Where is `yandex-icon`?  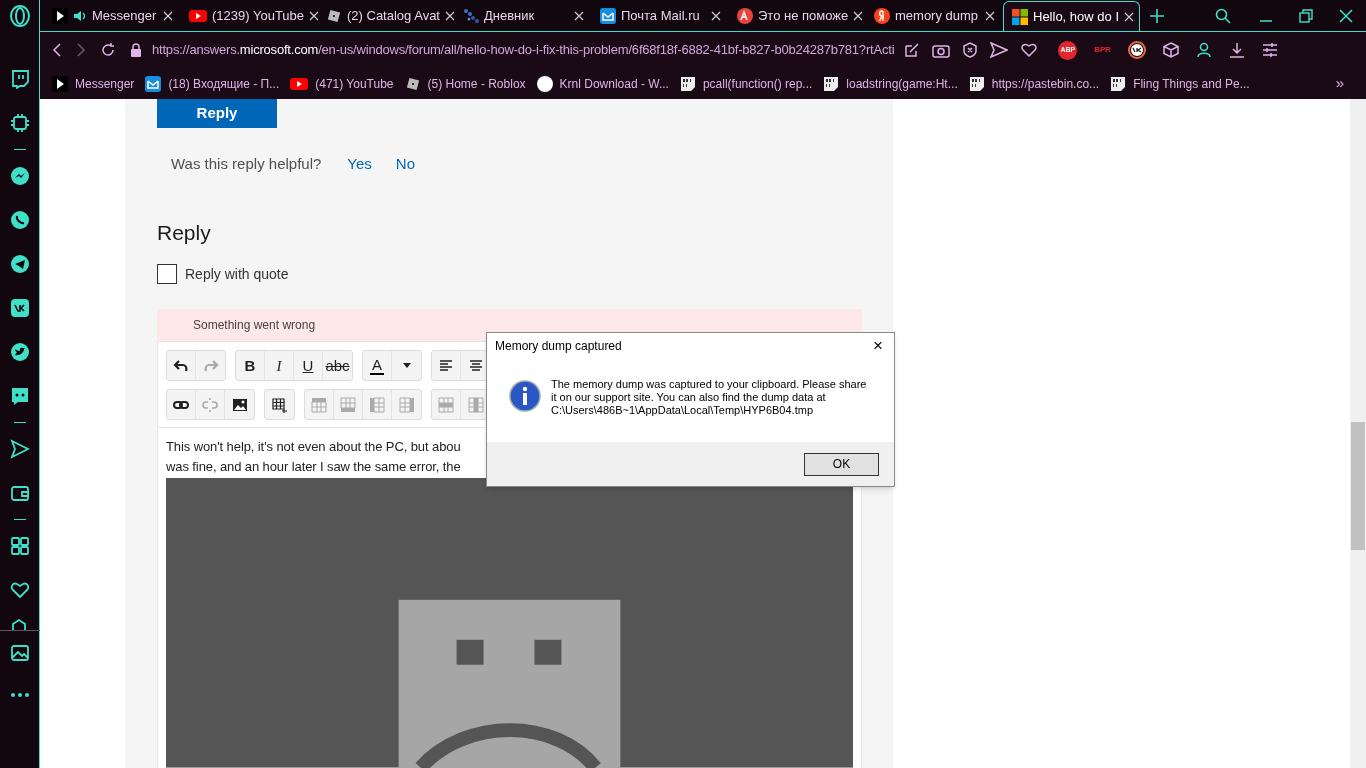 yandex-icon is located at coordinates (882, 16).